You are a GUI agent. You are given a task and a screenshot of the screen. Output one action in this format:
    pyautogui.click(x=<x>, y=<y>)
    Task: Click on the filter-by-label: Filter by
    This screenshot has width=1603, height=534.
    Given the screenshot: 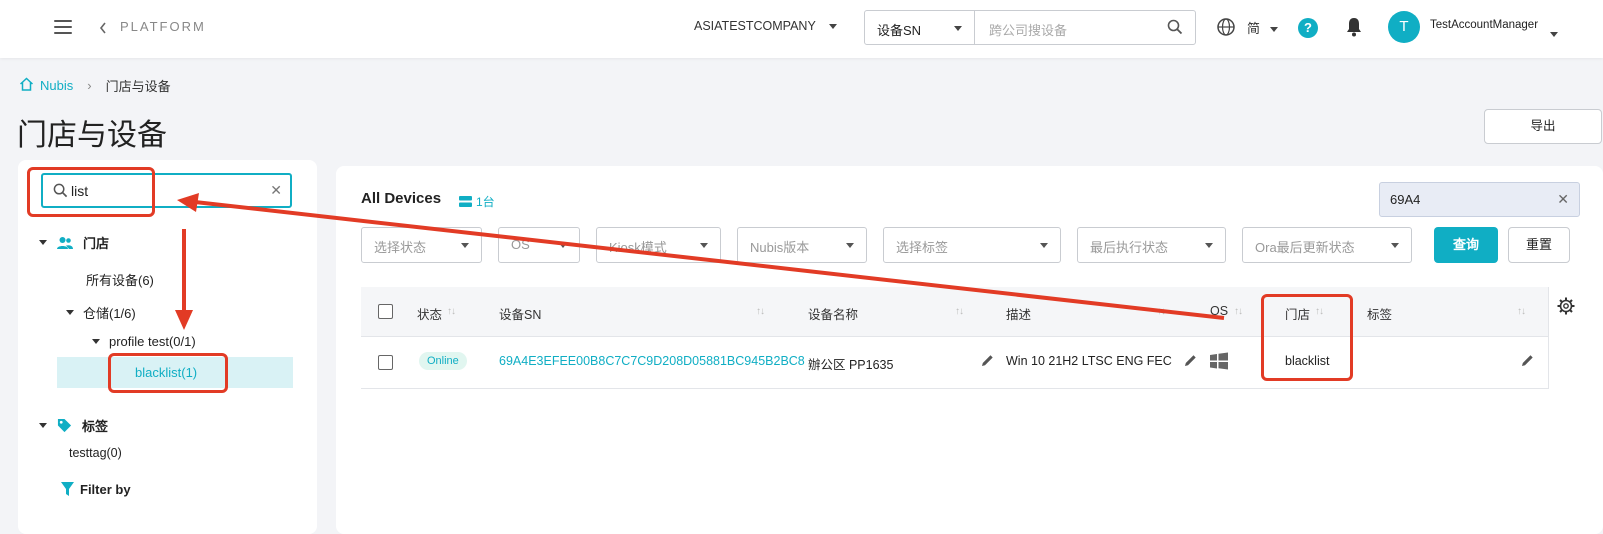 What is the action you would take?
    pyautogui.click(x=105, y=489)
    